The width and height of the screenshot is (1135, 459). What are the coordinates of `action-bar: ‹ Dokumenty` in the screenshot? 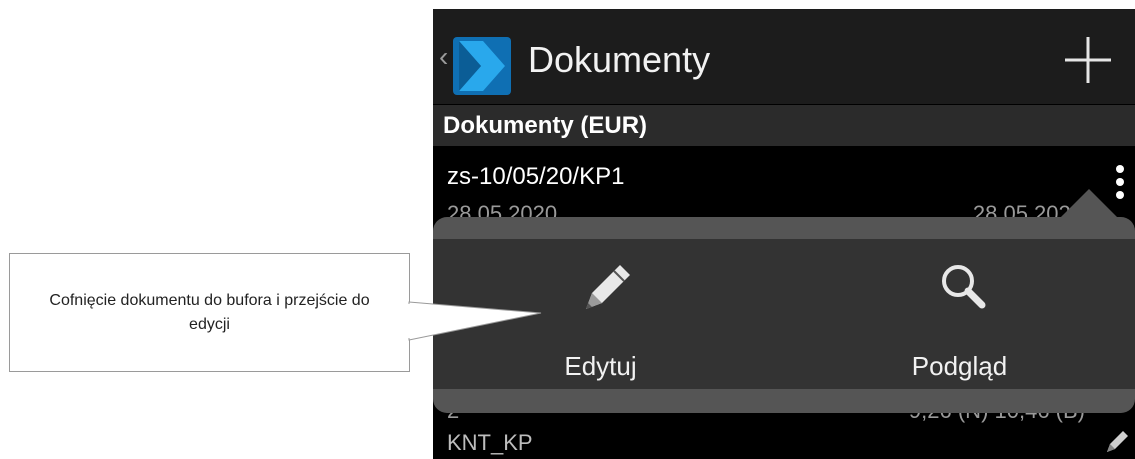 It's located at (784, 56).